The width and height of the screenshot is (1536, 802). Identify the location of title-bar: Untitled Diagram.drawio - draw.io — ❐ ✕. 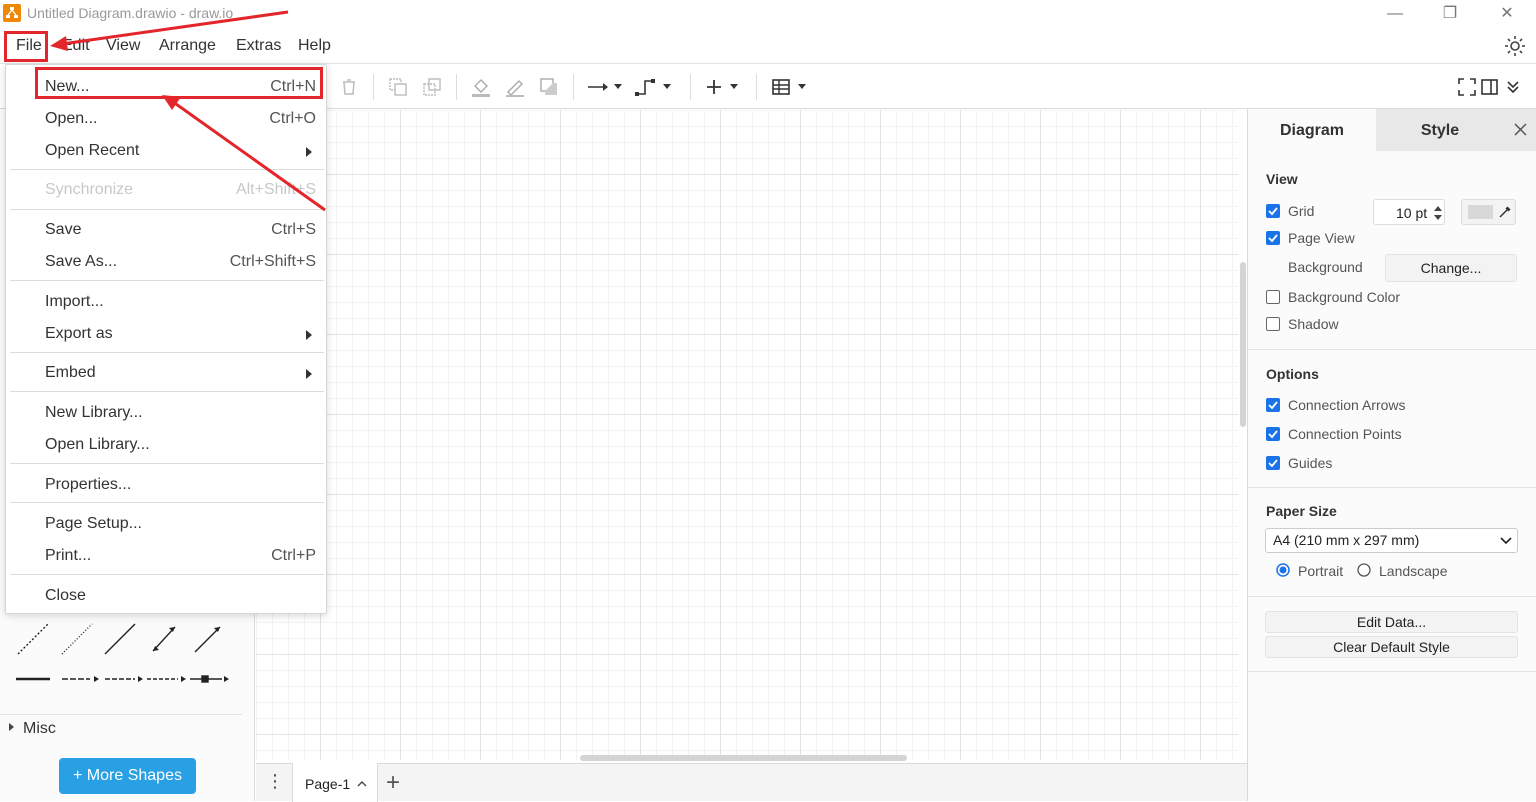
(768, 15).